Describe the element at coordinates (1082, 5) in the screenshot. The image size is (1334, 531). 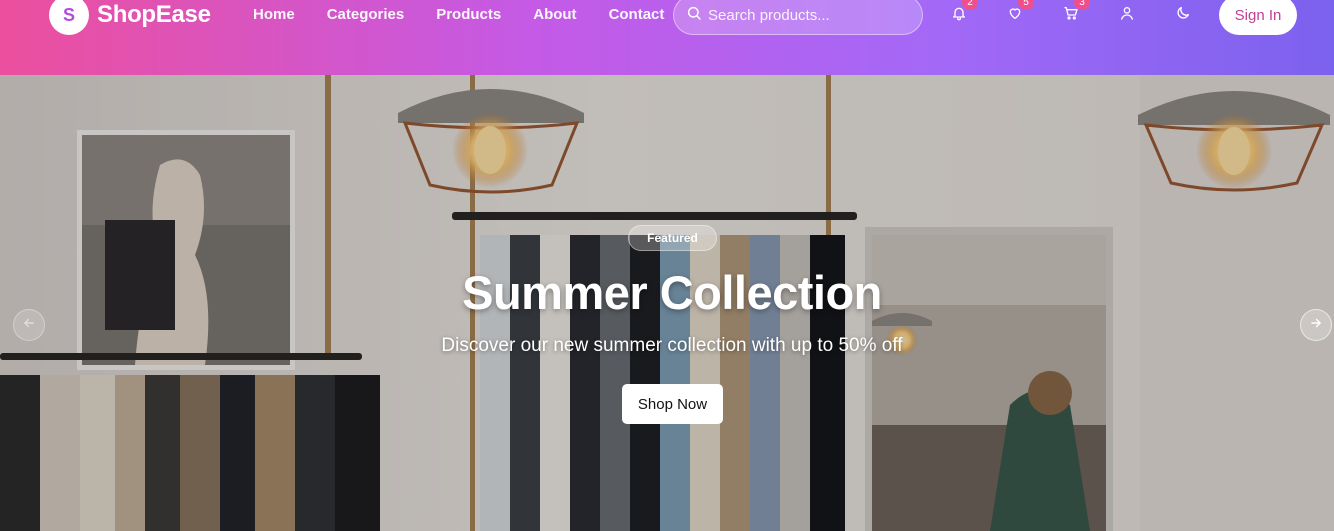
I see `cart-badge: 3` at that location.